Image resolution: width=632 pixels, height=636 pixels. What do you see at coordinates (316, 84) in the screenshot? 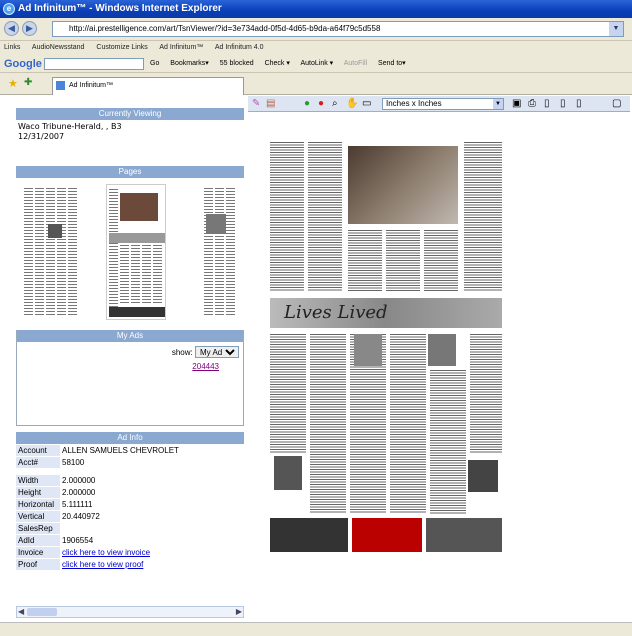
I see `tab-bar: ★ ✚ Ad Infinitum™` at bounding box center [316, 84].